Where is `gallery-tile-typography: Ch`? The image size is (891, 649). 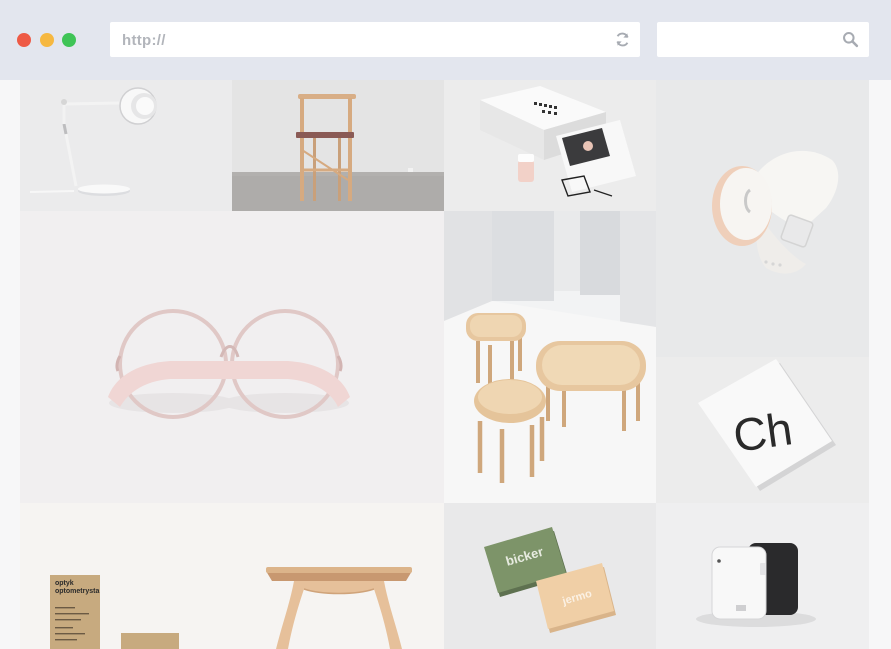 gallery-tile-typography: Ch is located at coordinates (762, 430).